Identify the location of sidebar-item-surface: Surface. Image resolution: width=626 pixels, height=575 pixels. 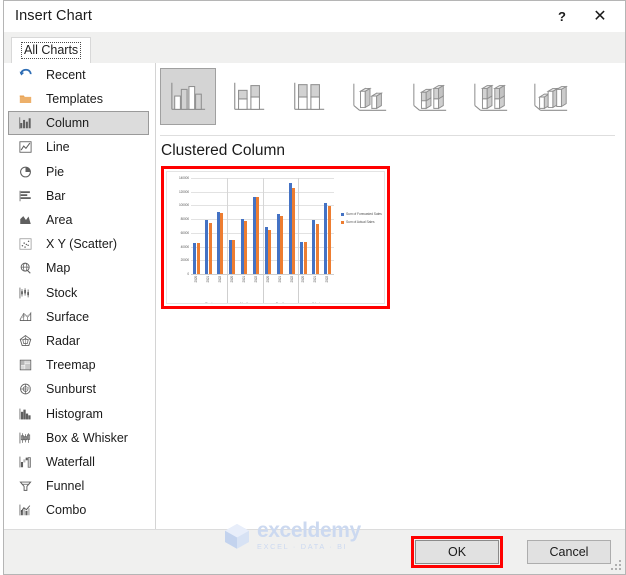
(79, 317).